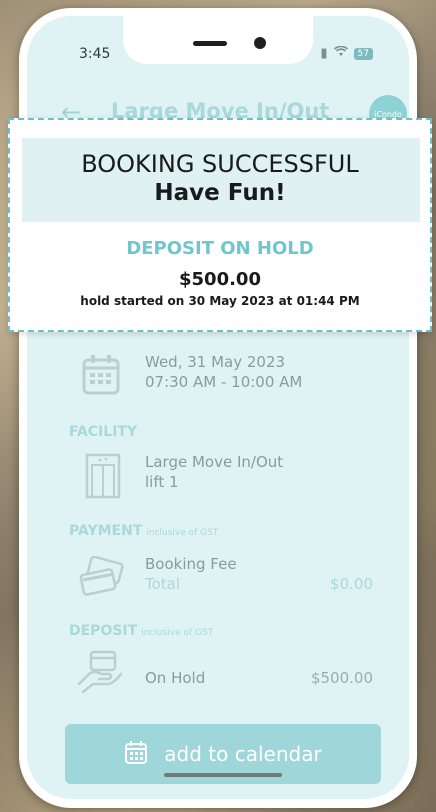 The height and width of the screenshot is (812, 436). I want to click on deposit-status: On Hold, so click(175, 678).